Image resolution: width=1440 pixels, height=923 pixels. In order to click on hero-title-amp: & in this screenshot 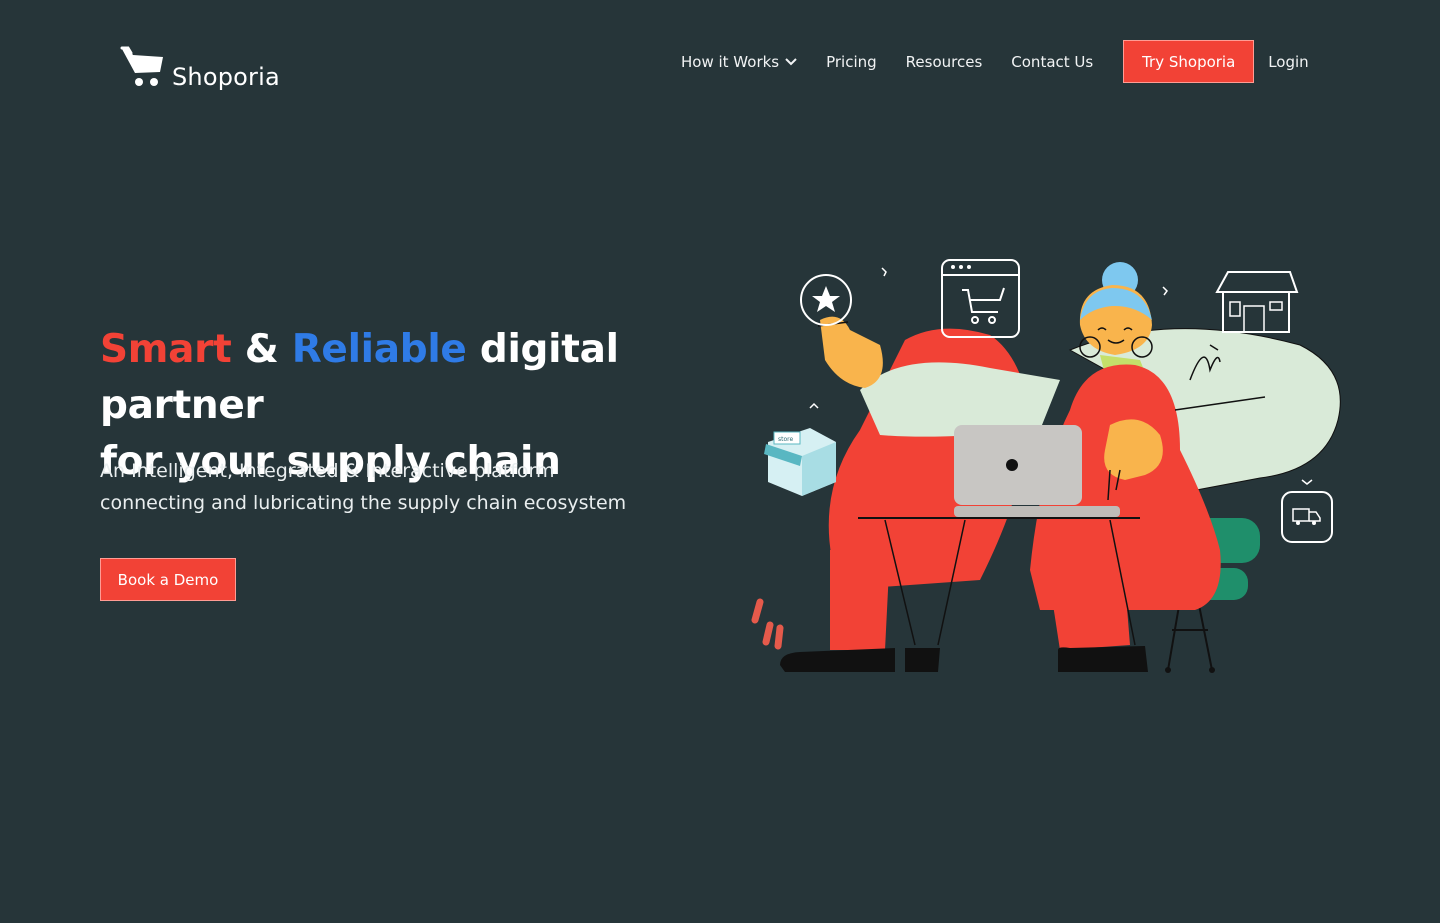, I will do `click(261, 349)`.